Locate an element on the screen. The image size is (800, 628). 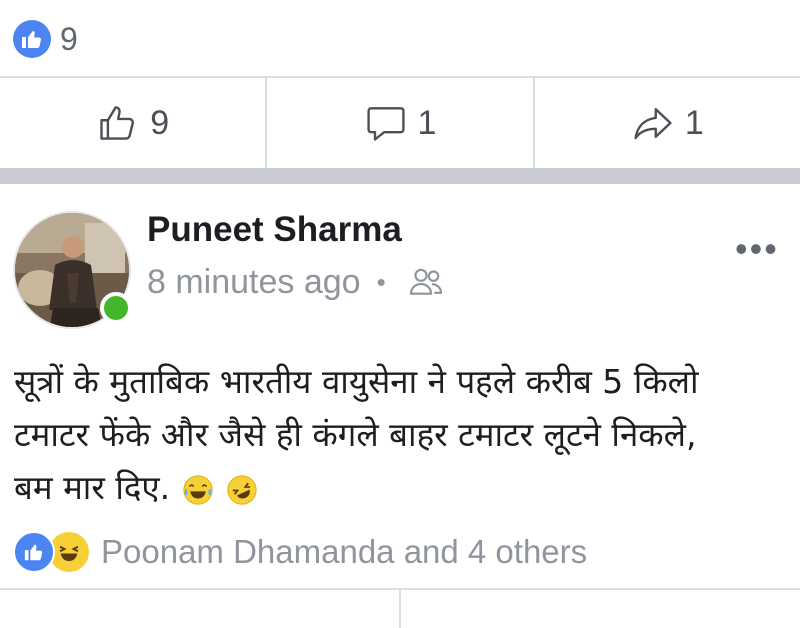
comment-count: 1 is located at coordinates (427, 122).